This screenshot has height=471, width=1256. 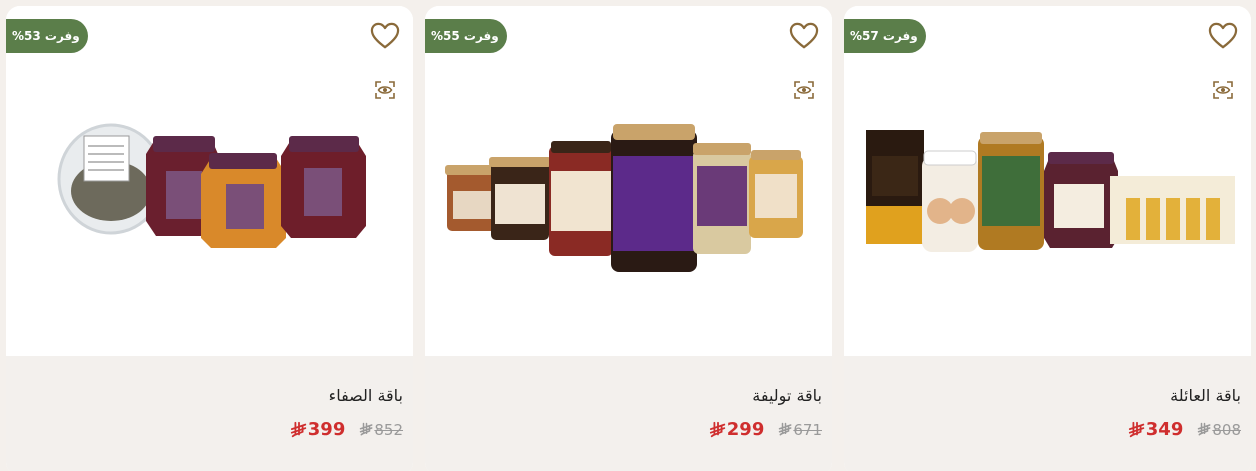 I want to click on sale-price: 399, so click(x=315, y=429).